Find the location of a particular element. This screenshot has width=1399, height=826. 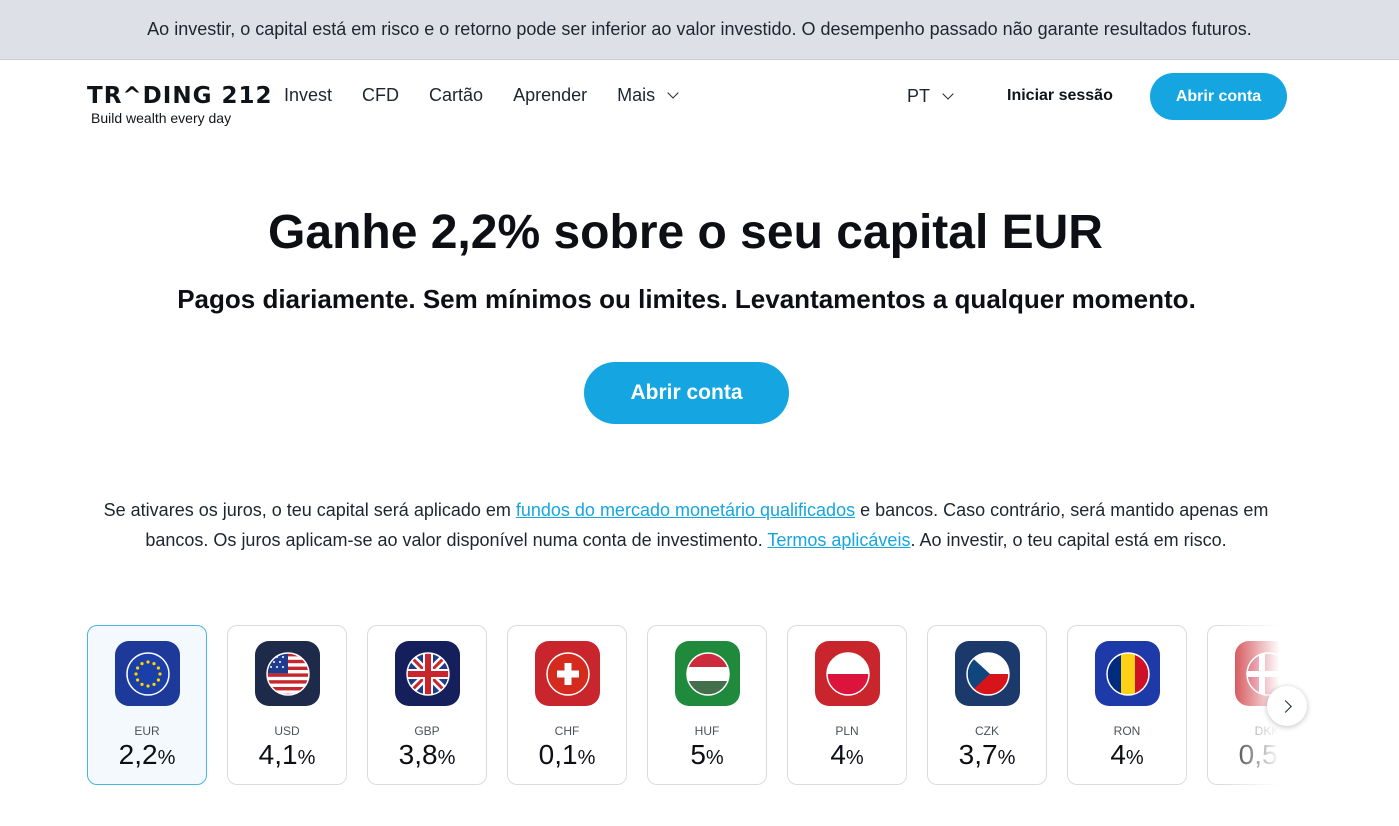

currency-card-huf: HUF 5% is located at coordinates (707, 705).